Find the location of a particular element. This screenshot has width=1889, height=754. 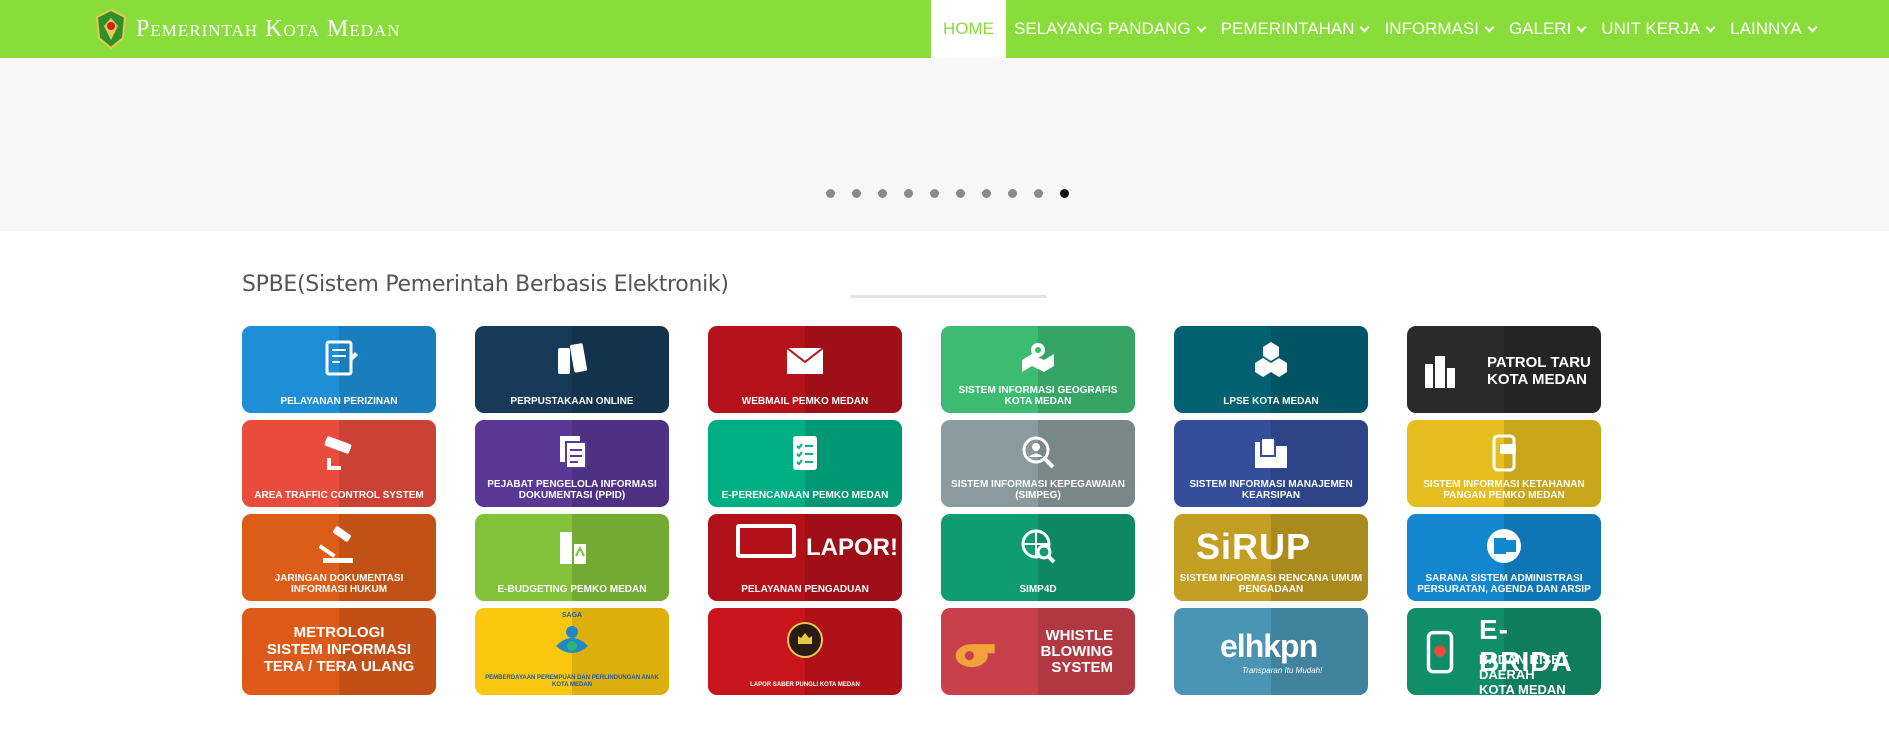

documents-icon is located at coordinates (573, 452).